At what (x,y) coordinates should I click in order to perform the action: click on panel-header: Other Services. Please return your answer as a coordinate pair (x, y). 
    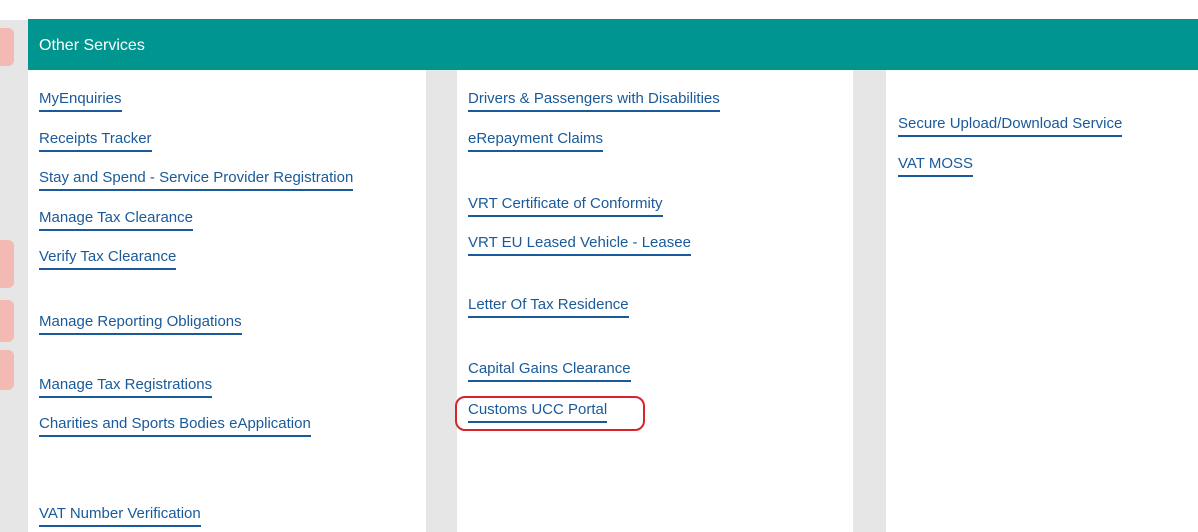
    Looking at the image, I should click on (613, 44).